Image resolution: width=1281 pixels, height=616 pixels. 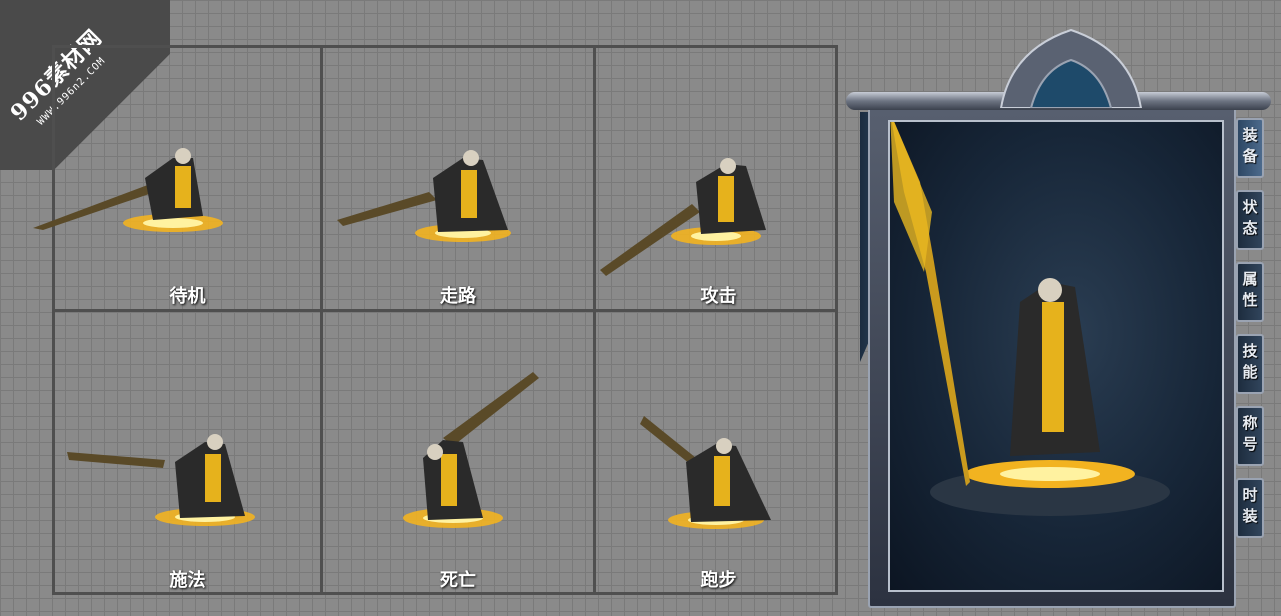 What do you see at coordinates (458, 296) in the screenshot?
I see `motion-label: 走路` at bounding box center [458, 296].